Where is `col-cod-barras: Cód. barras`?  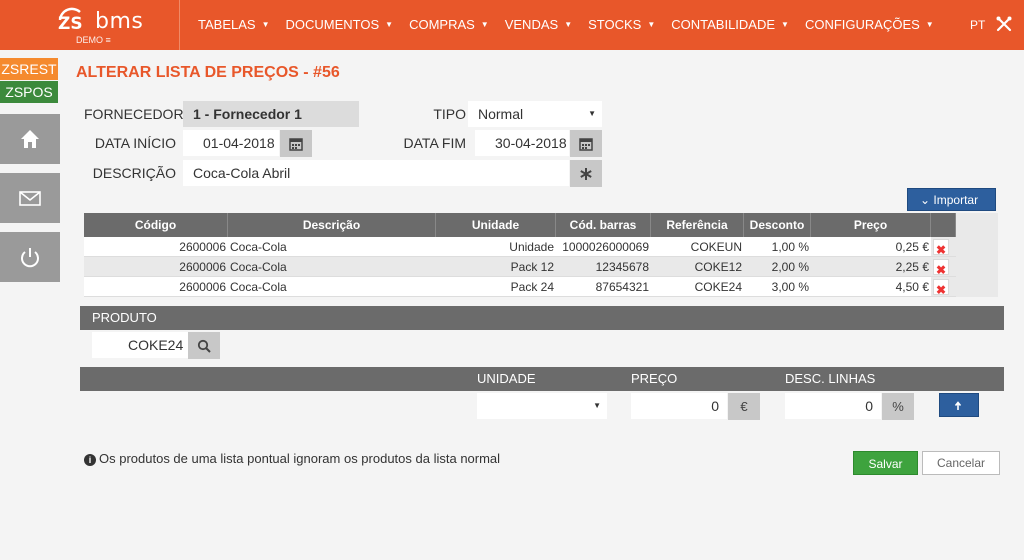
col-cod-barras: Cód. barras is located at coordinates (603, 225).